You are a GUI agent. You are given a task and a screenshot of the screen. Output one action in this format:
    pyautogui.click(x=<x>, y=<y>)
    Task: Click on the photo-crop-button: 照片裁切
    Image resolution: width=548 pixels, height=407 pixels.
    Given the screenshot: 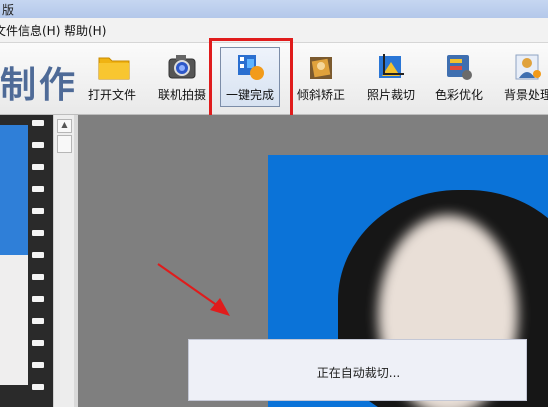 What is the action you would take?
    pyautogui.click(x=391, y=80)
    